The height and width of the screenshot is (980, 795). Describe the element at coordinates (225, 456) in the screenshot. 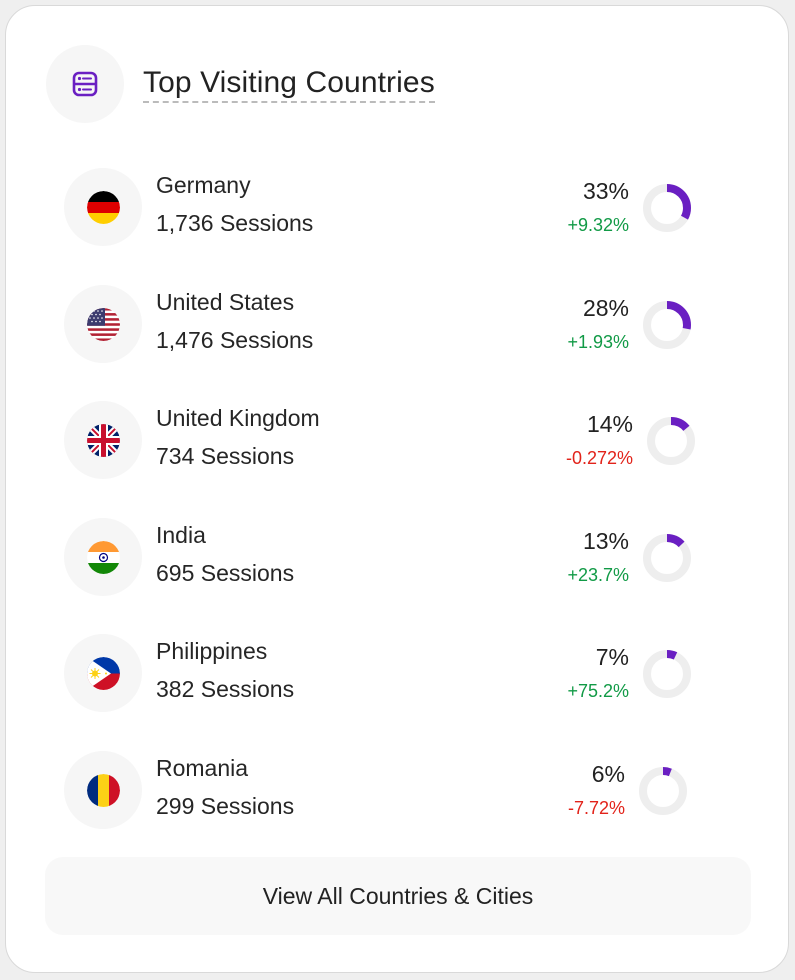

I see `session-count: 734 Sessions` at that location.